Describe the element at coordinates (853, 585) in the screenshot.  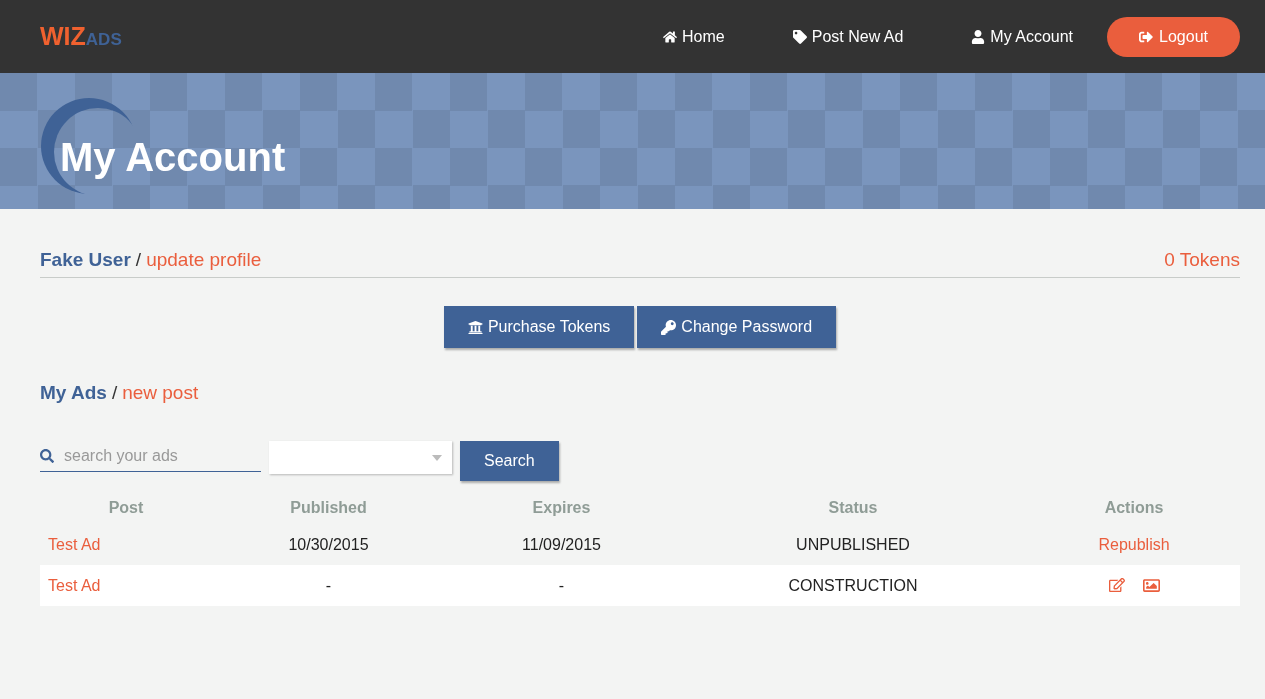
I see `table-cell-text: CONSTRUCTION` at that location.